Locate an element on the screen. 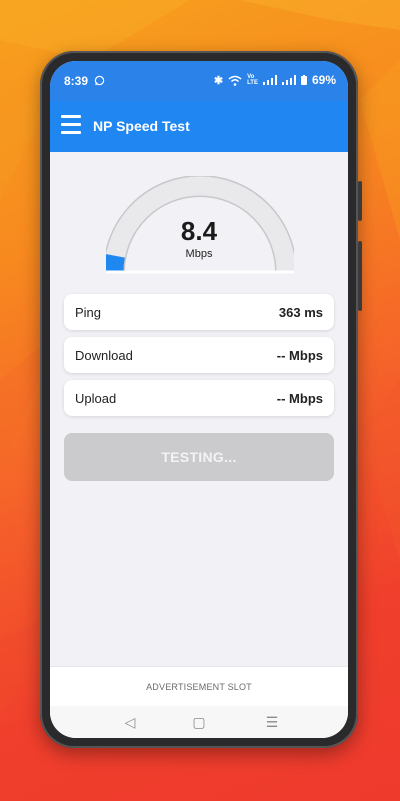 Image resolution: width=400 pixels, height=801 pixels. status-time: 8:39 is located at coordinates (76, 81).